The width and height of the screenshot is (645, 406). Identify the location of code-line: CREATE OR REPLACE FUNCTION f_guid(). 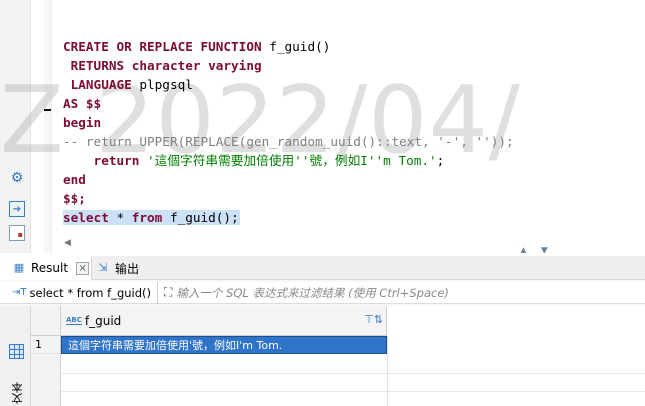
(288, 46).